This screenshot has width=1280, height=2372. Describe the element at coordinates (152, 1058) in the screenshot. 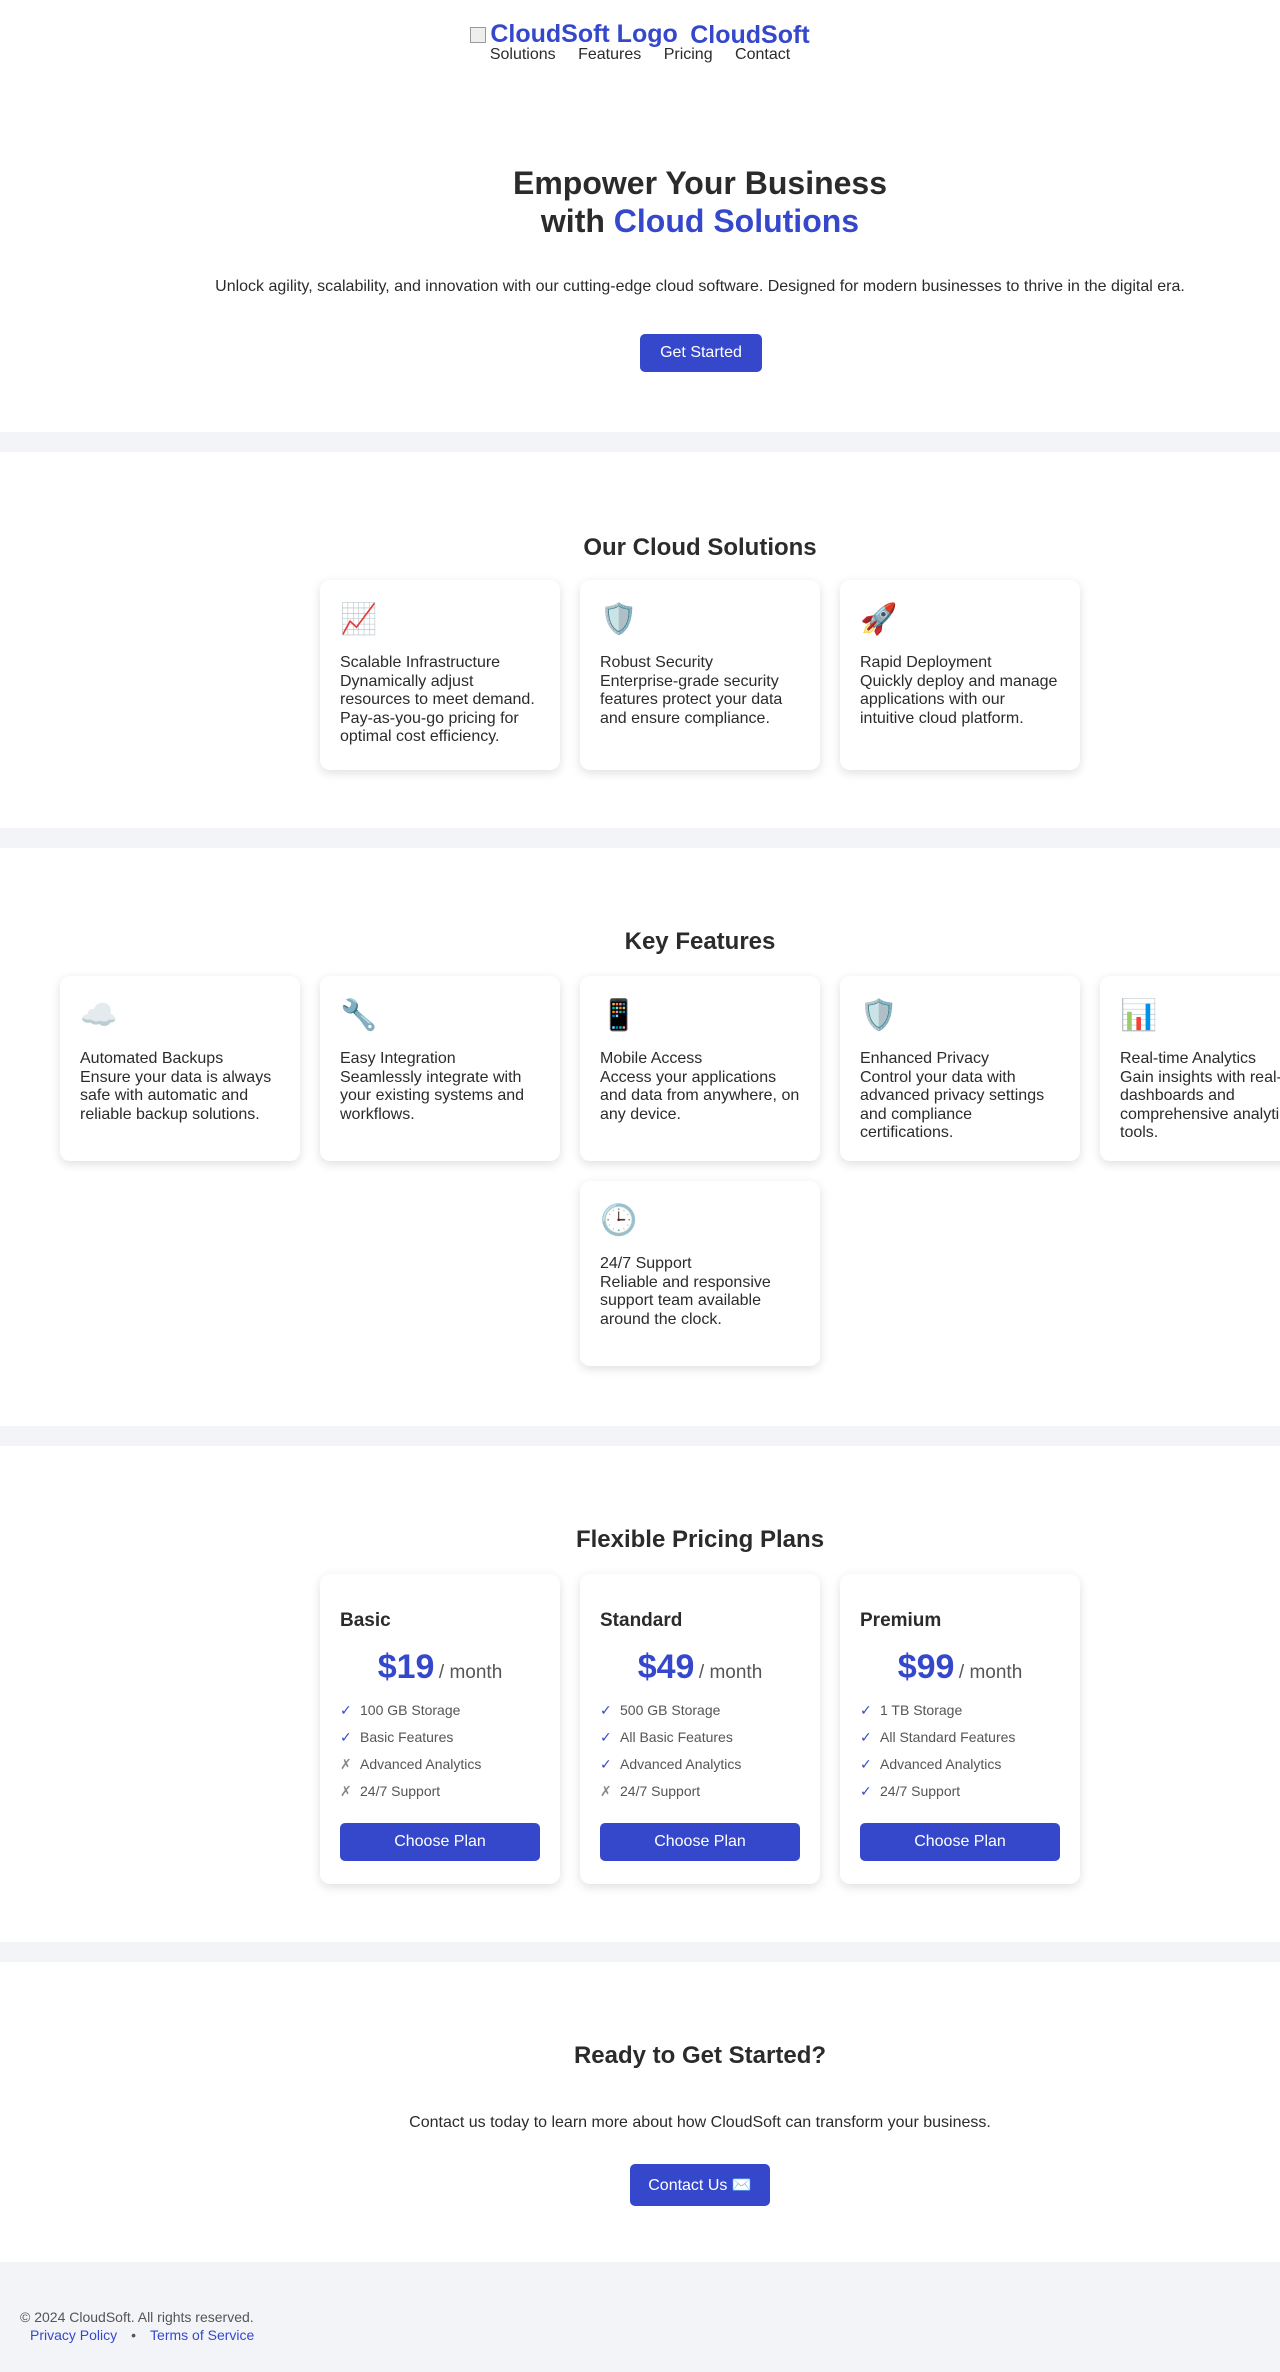

I see `feature-card-title: Automated Backups` at that location.